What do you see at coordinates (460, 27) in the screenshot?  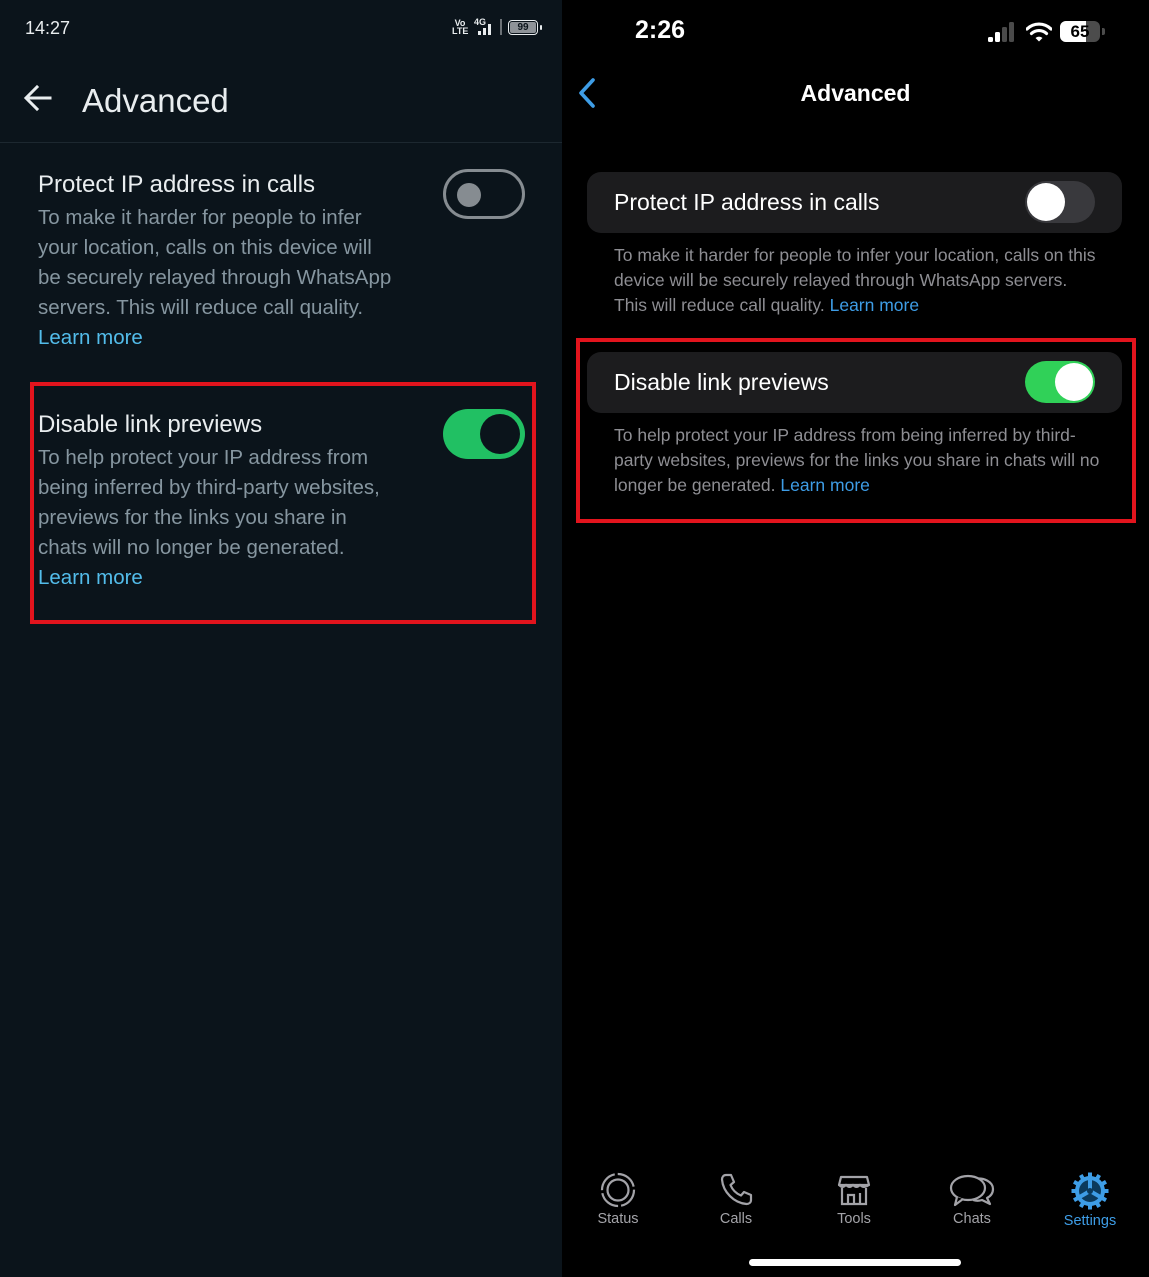 I see `volte-icon: Vo LTE` at bounding box center [460, 27].